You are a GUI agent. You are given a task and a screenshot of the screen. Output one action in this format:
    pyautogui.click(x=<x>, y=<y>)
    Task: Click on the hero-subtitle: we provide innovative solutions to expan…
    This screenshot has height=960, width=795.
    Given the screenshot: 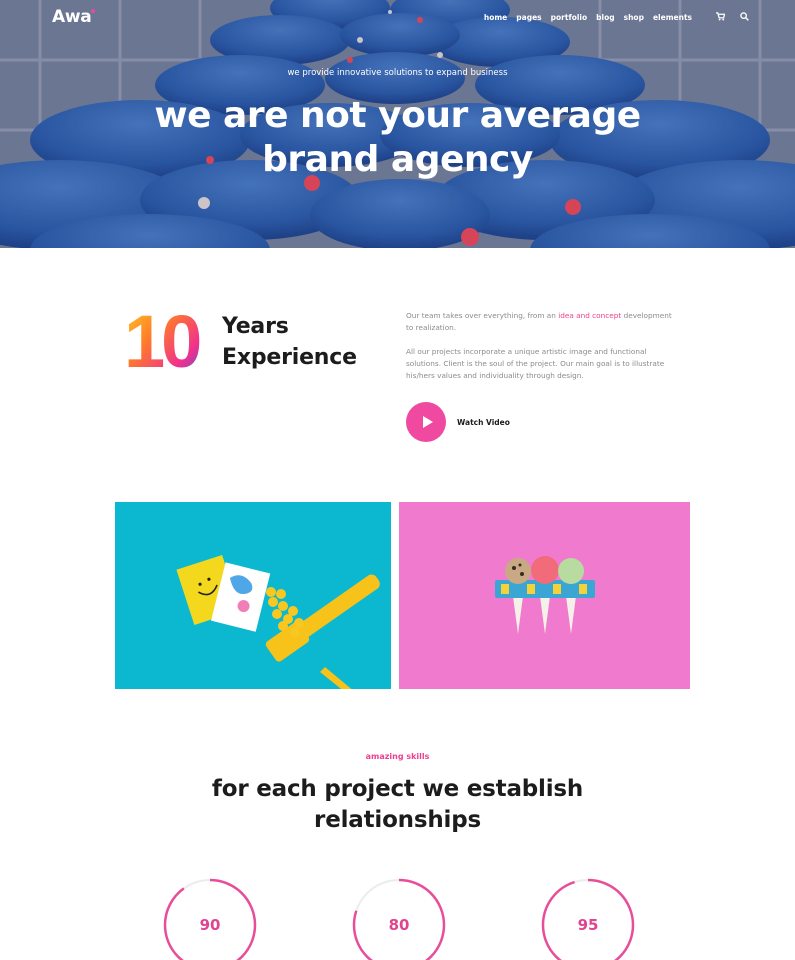 What is the action you would take?
    pyautogui.click(x=397, y=73)
    